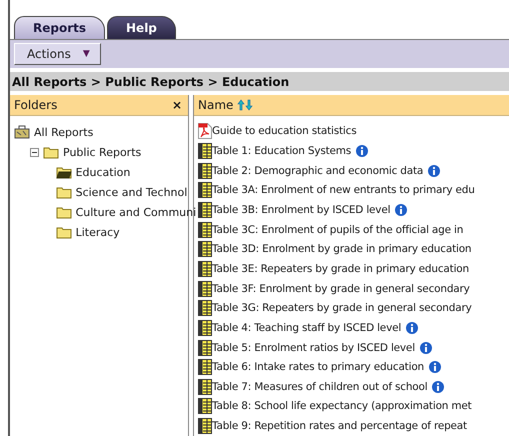 The width and height of the screenshot is (509, 436). I want to click on report-link: Table 3C: Enrolment of pupils of the official age in, so click(338, 230).